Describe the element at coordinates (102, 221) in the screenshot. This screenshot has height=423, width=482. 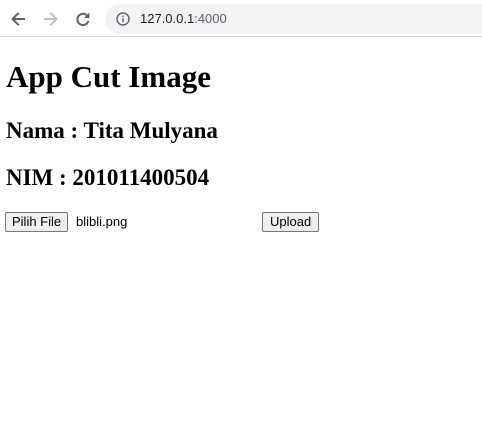
I see `selected-file-name: blibli.png` at that location.